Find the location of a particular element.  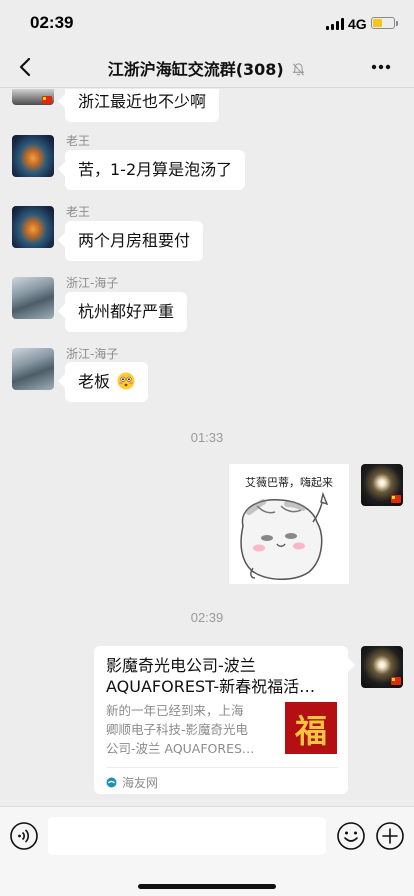

plus-icon is located at coordinates (390, 836).